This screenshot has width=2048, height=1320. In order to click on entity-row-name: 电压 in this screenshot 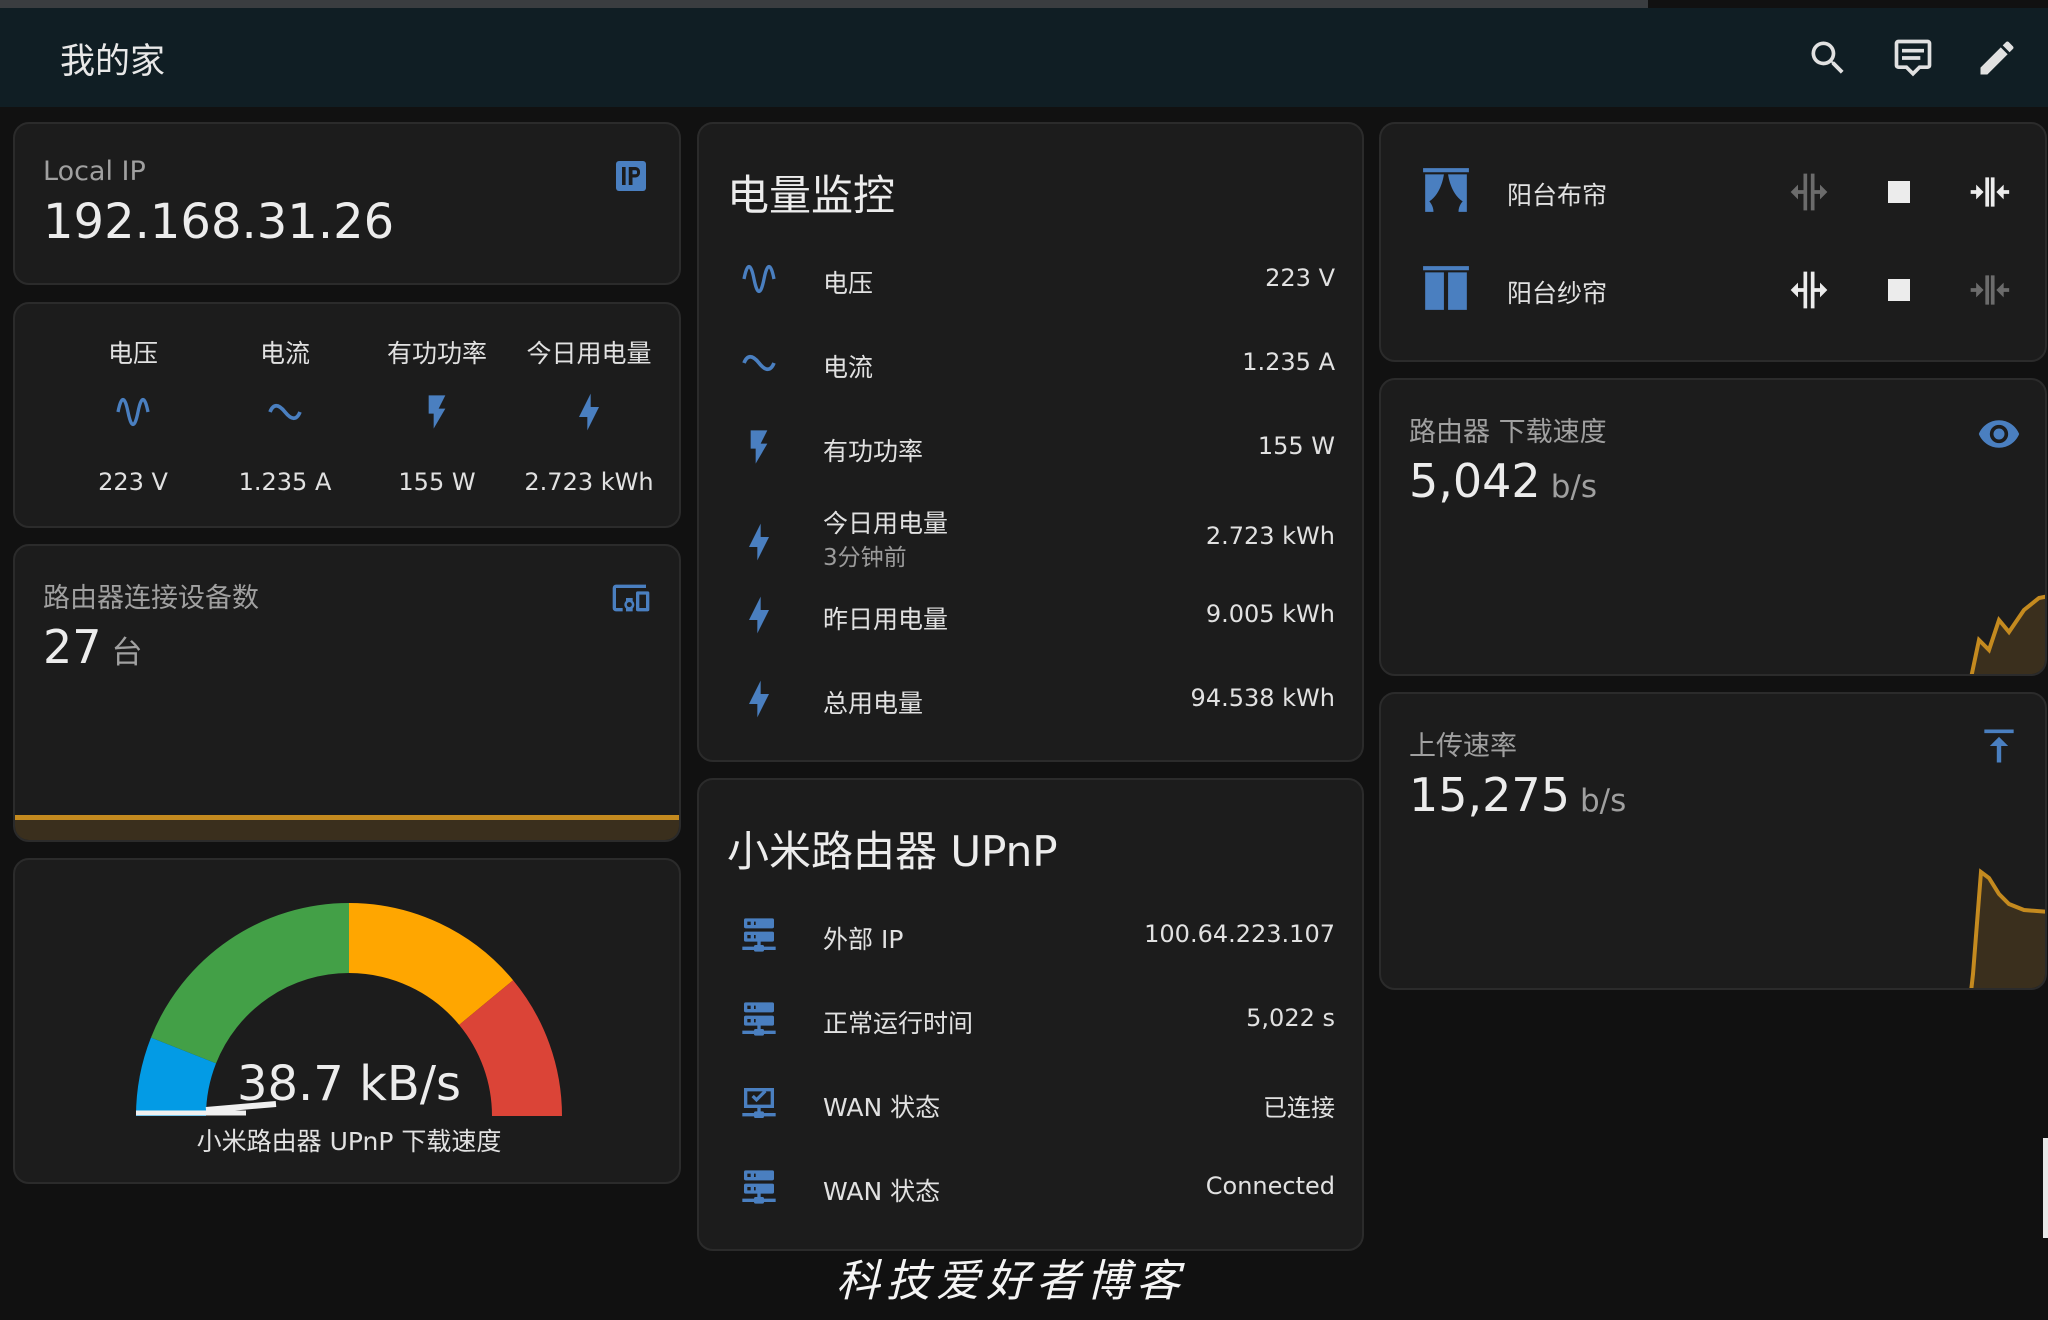, I will do `click(848, 283)`.